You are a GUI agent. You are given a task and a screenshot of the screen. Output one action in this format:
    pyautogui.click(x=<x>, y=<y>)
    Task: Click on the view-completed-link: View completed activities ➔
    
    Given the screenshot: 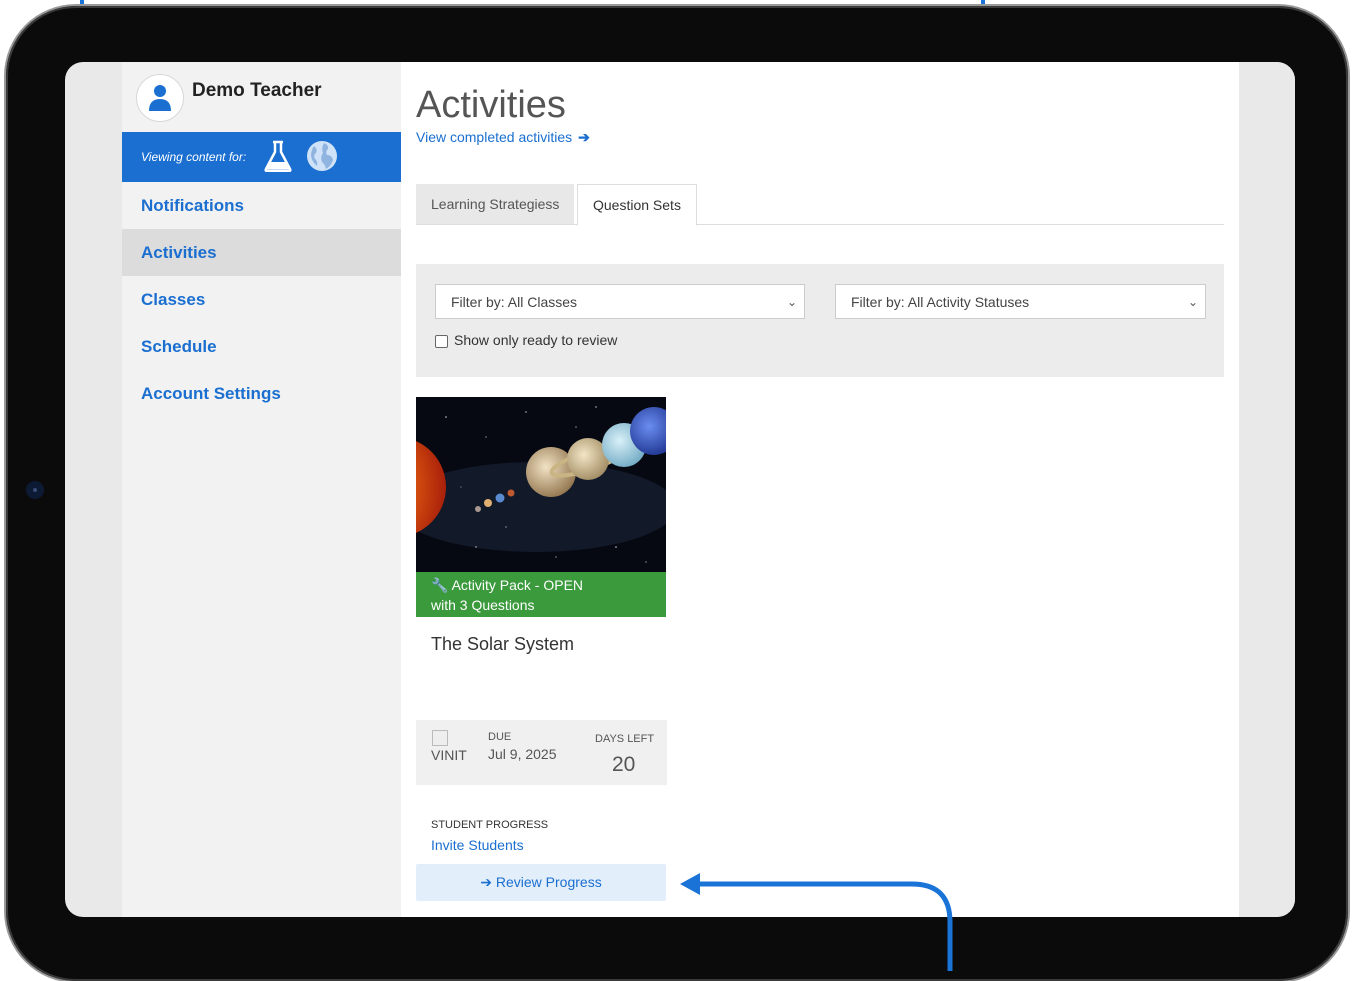 What is the action you would take?
    pyautogui.click(x=503, y=137)
    